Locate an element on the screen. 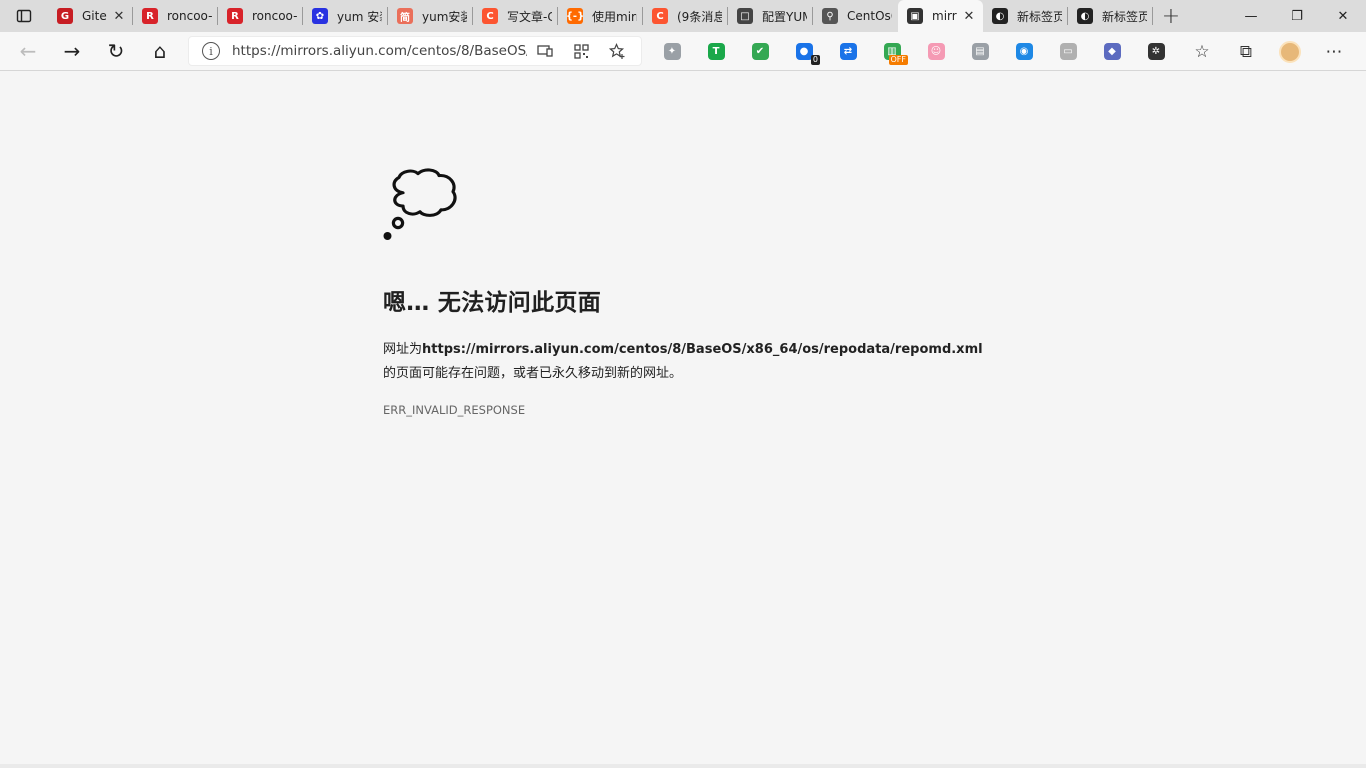 The image size is (1366, 768). toolbar-right: ☆ ⧉ ⋯ is located at coordinates (1268, 51).